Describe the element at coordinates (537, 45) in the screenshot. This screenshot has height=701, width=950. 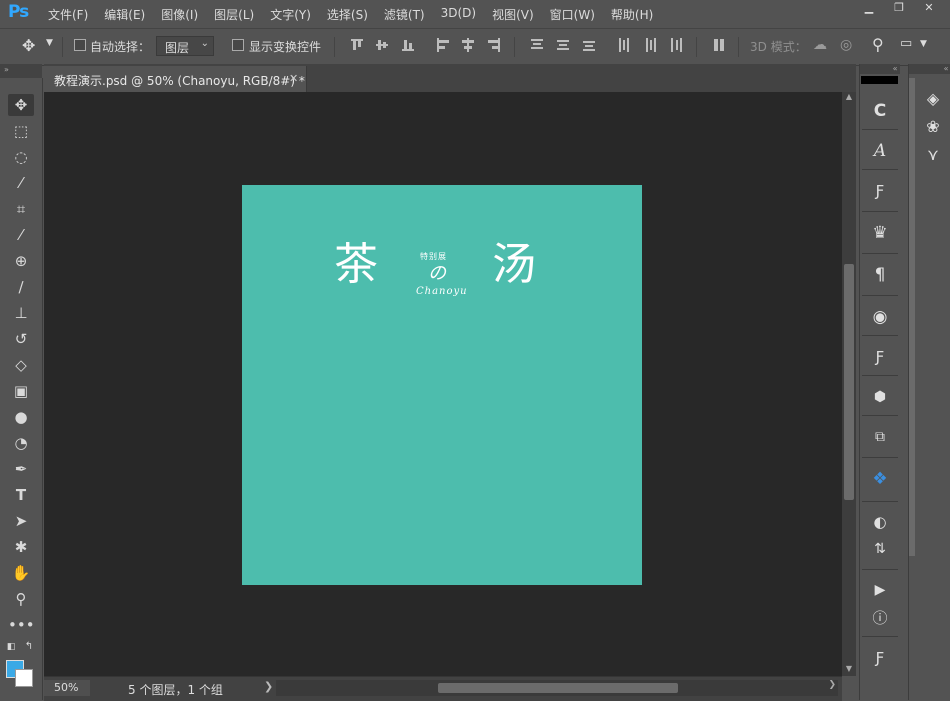
I see `distribute-top-icon` at that location.